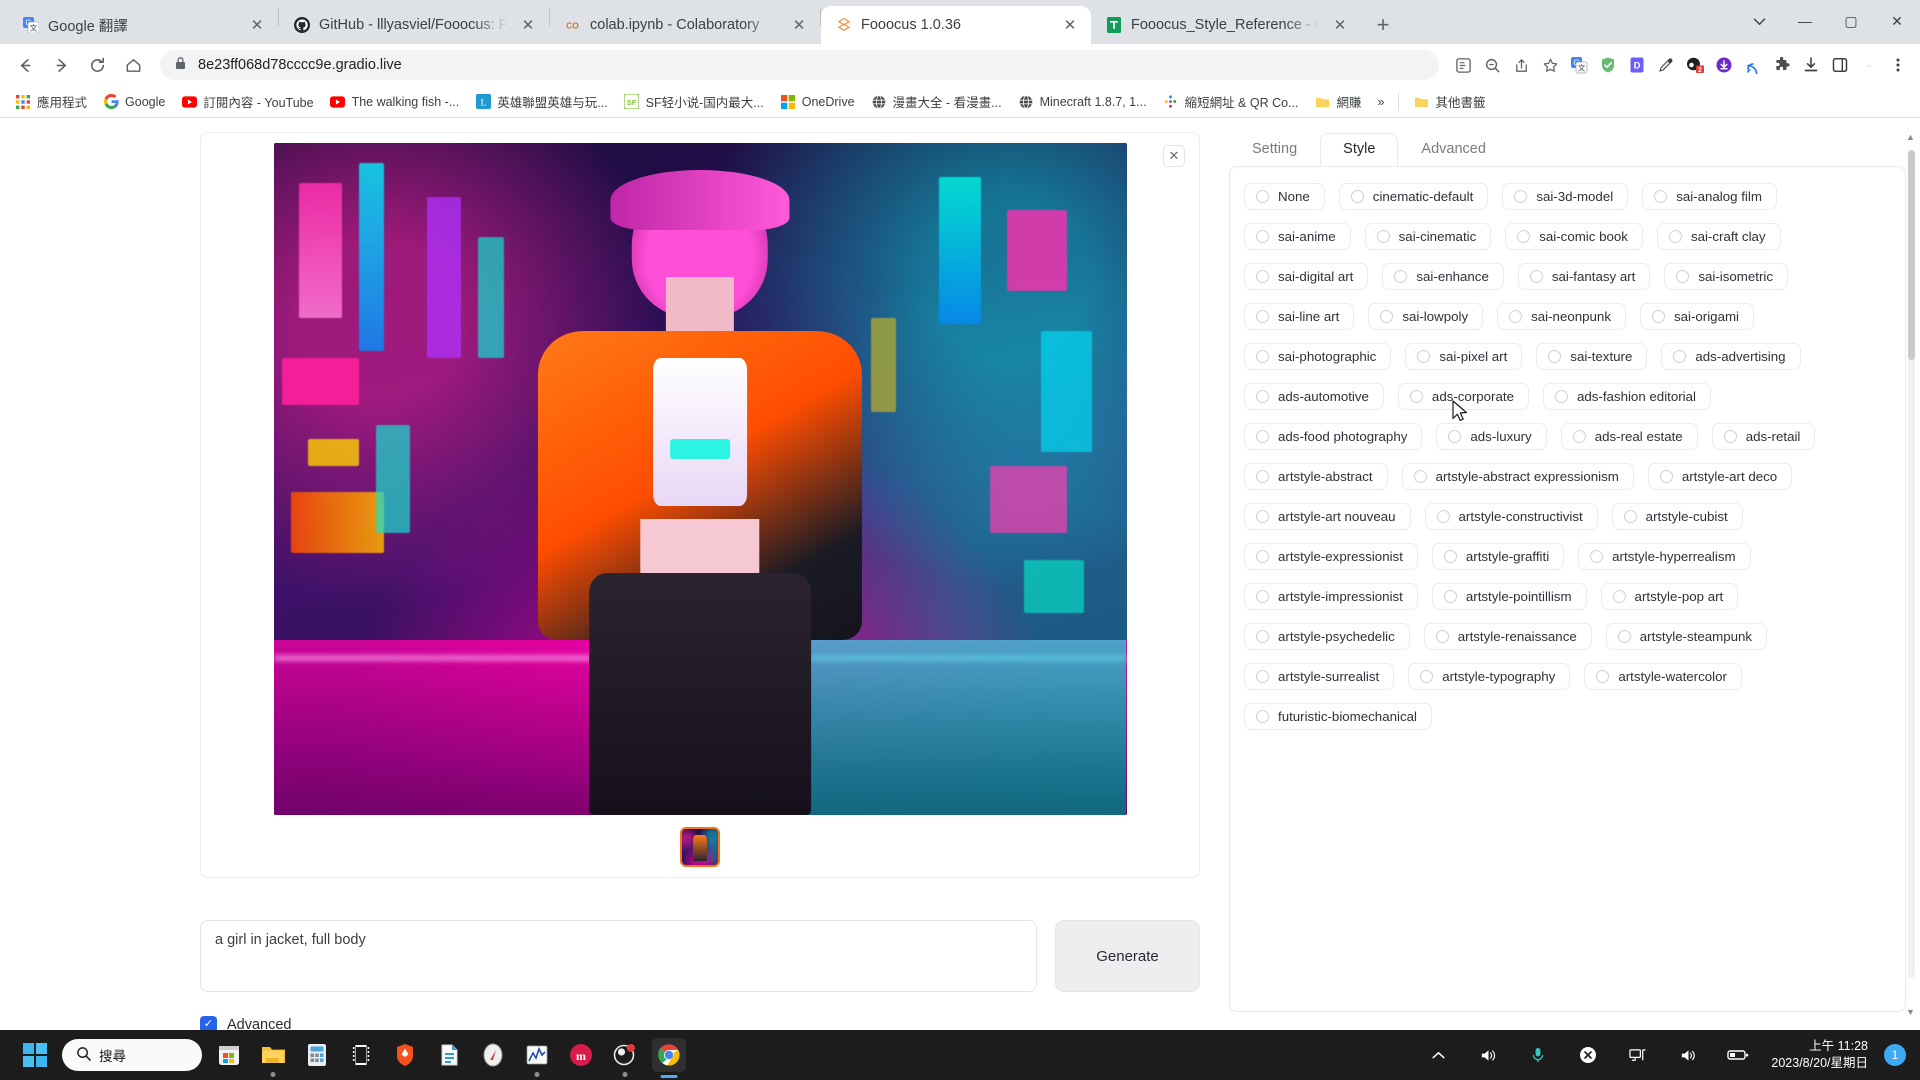 The height and width of the screenshot is (1080, 1920). Describe the element at coordinates (1911, 574) in the screenshot. I see `page-scrollbar: ▲ ▼` at that location.